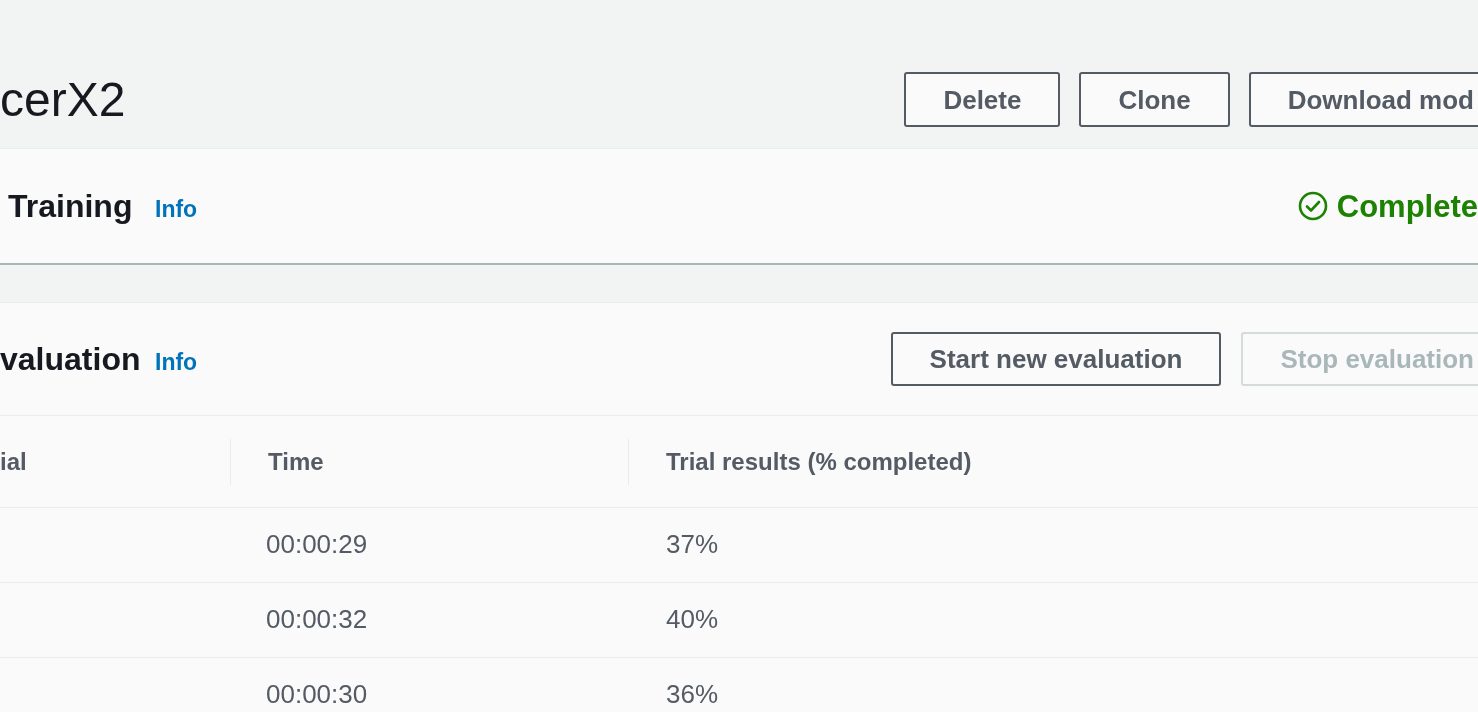 This screenshot has width=1478, height=712. Describe the element at coordinates (982, 99) in the screenshot. I see `delete-button: Delete` at that location.